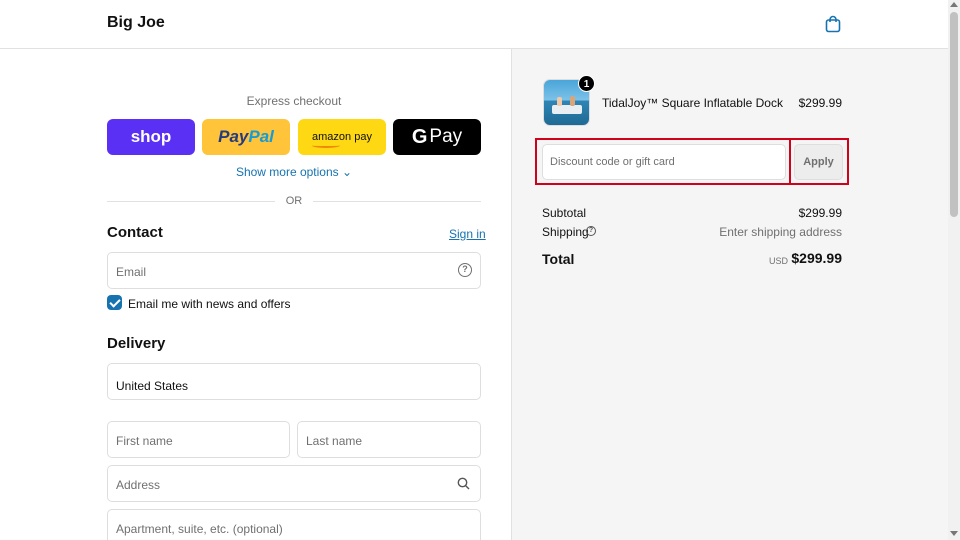 This screenshot has height=540, width=960. Describe the element at coordinates (294, 270) in the screenshot. I see `email-field: Email ?` at that location.